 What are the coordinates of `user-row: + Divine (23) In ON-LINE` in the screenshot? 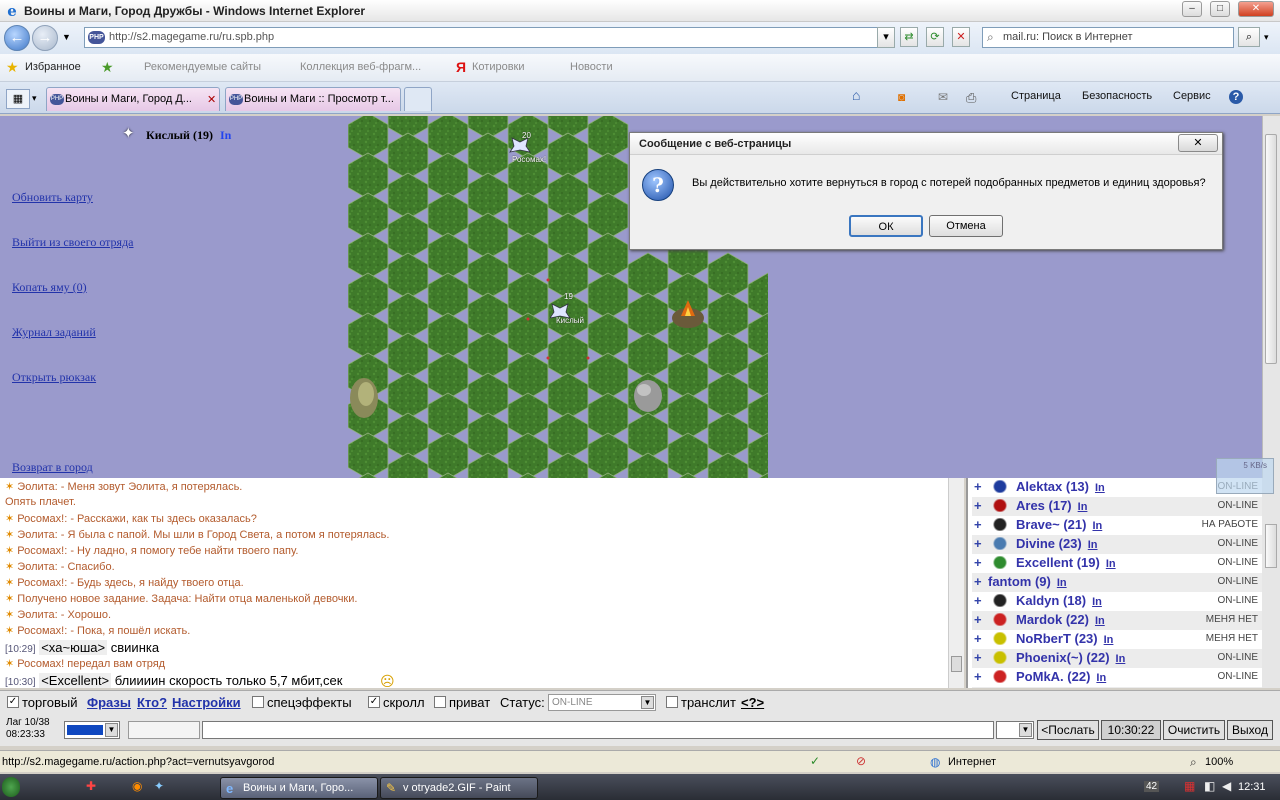 It's located at (1117, 544).